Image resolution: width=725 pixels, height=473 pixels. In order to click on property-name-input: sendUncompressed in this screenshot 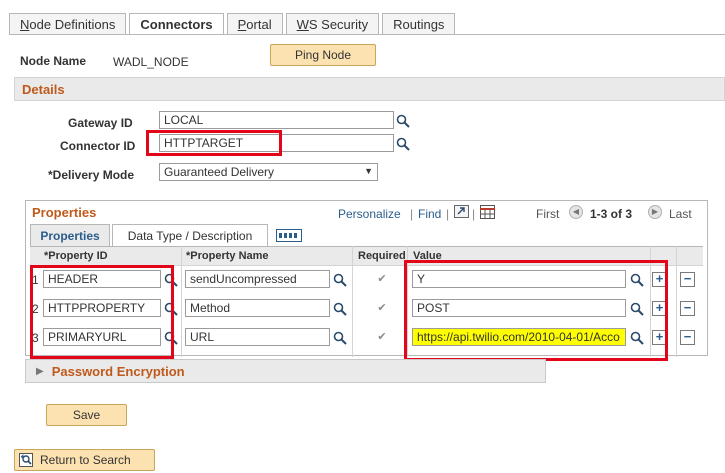, I will do `click(257, 279)`.